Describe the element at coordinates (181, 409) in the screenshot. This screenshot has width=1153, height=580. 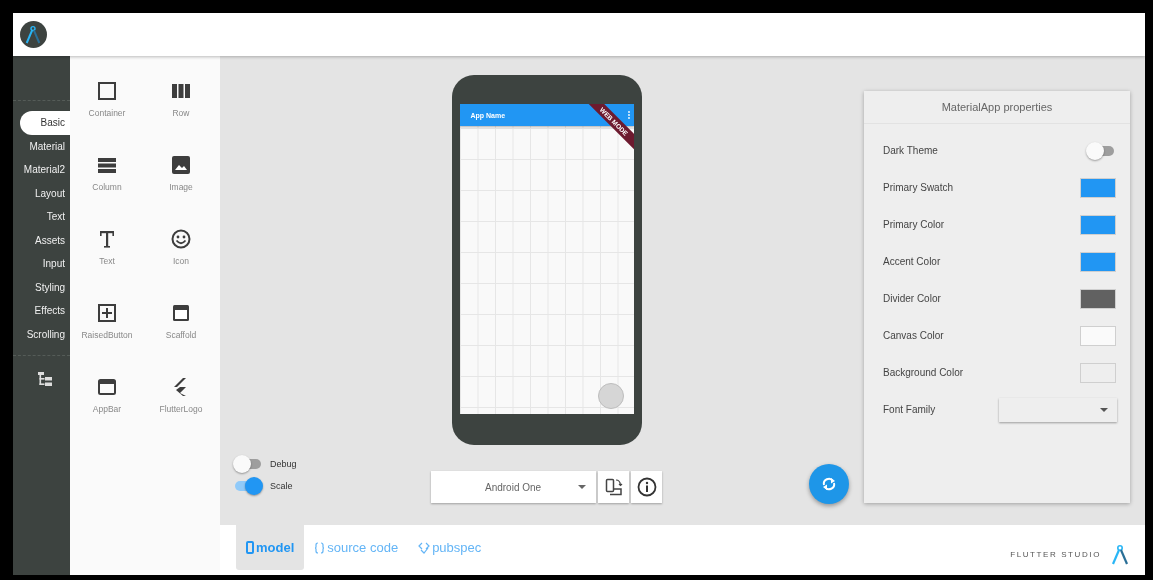
I see `widget-label: FlutterLogo` at that location.